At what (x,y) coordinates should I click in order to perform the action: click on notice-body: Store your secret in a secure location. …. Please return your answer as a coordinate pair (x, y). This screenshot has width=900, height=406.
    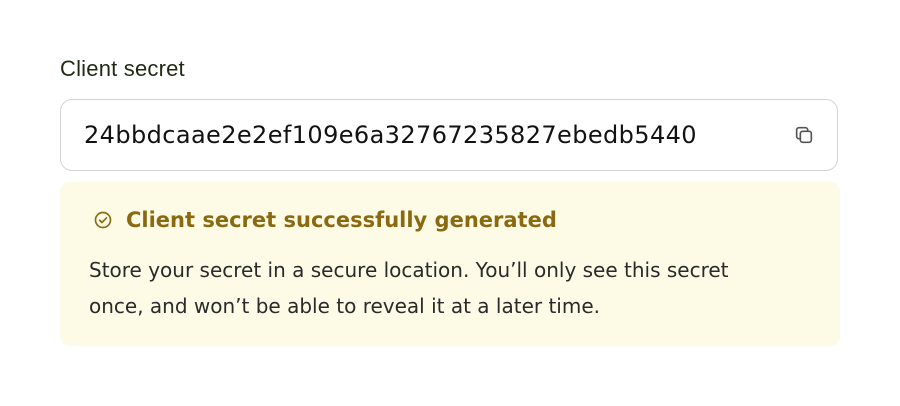
    Looking at the image, I should click on (409, 288).